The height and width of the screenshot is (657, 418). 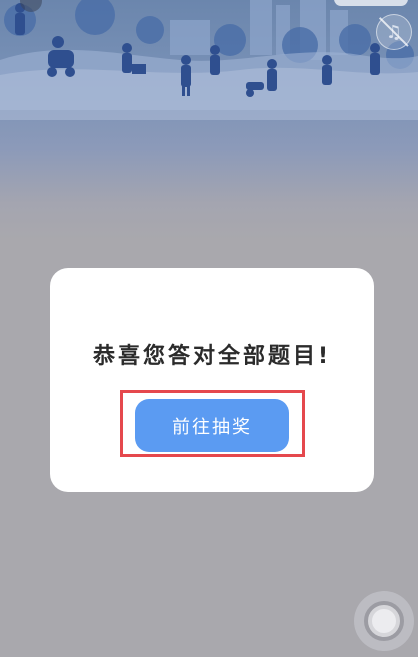 What do you see at coordinates (394, 32) in the screenshot?
I see `music-toggle-button: ♫` at bounding box center [394, 32].